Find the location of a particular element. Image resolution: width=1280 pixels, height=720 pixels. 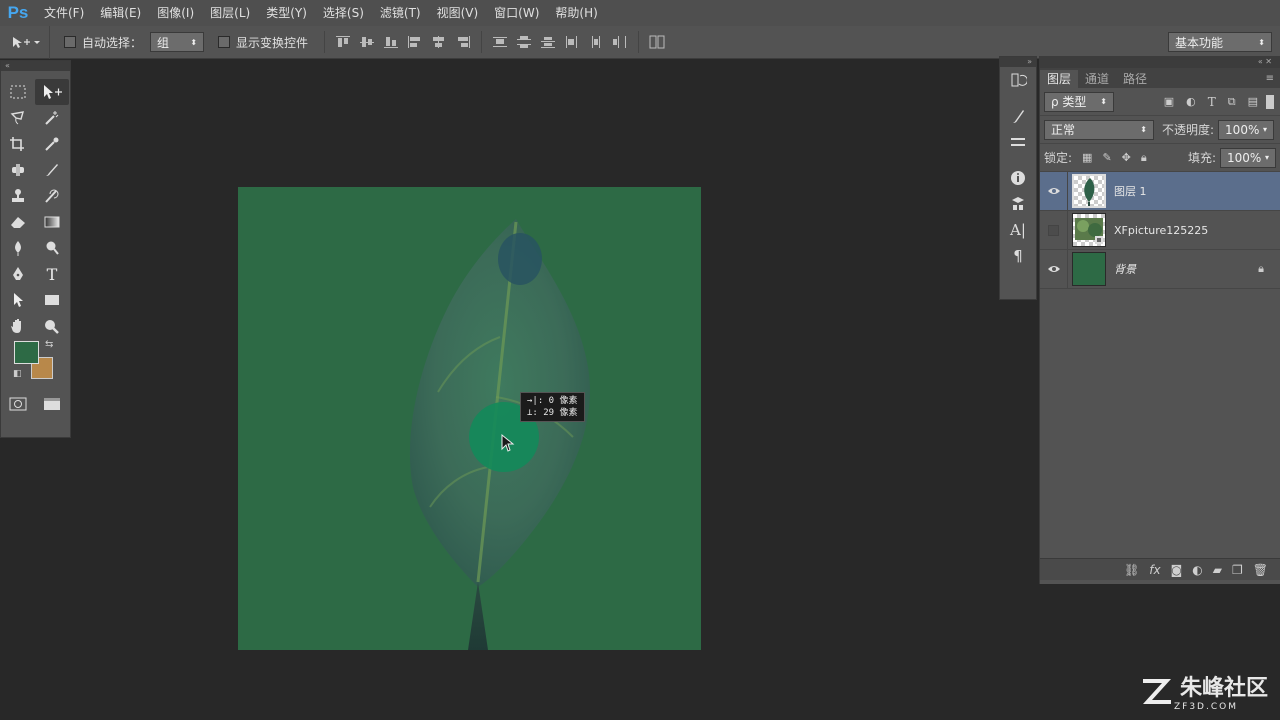

filter-adjustment-icon: ◐ is located at coordinates (1191, 101).